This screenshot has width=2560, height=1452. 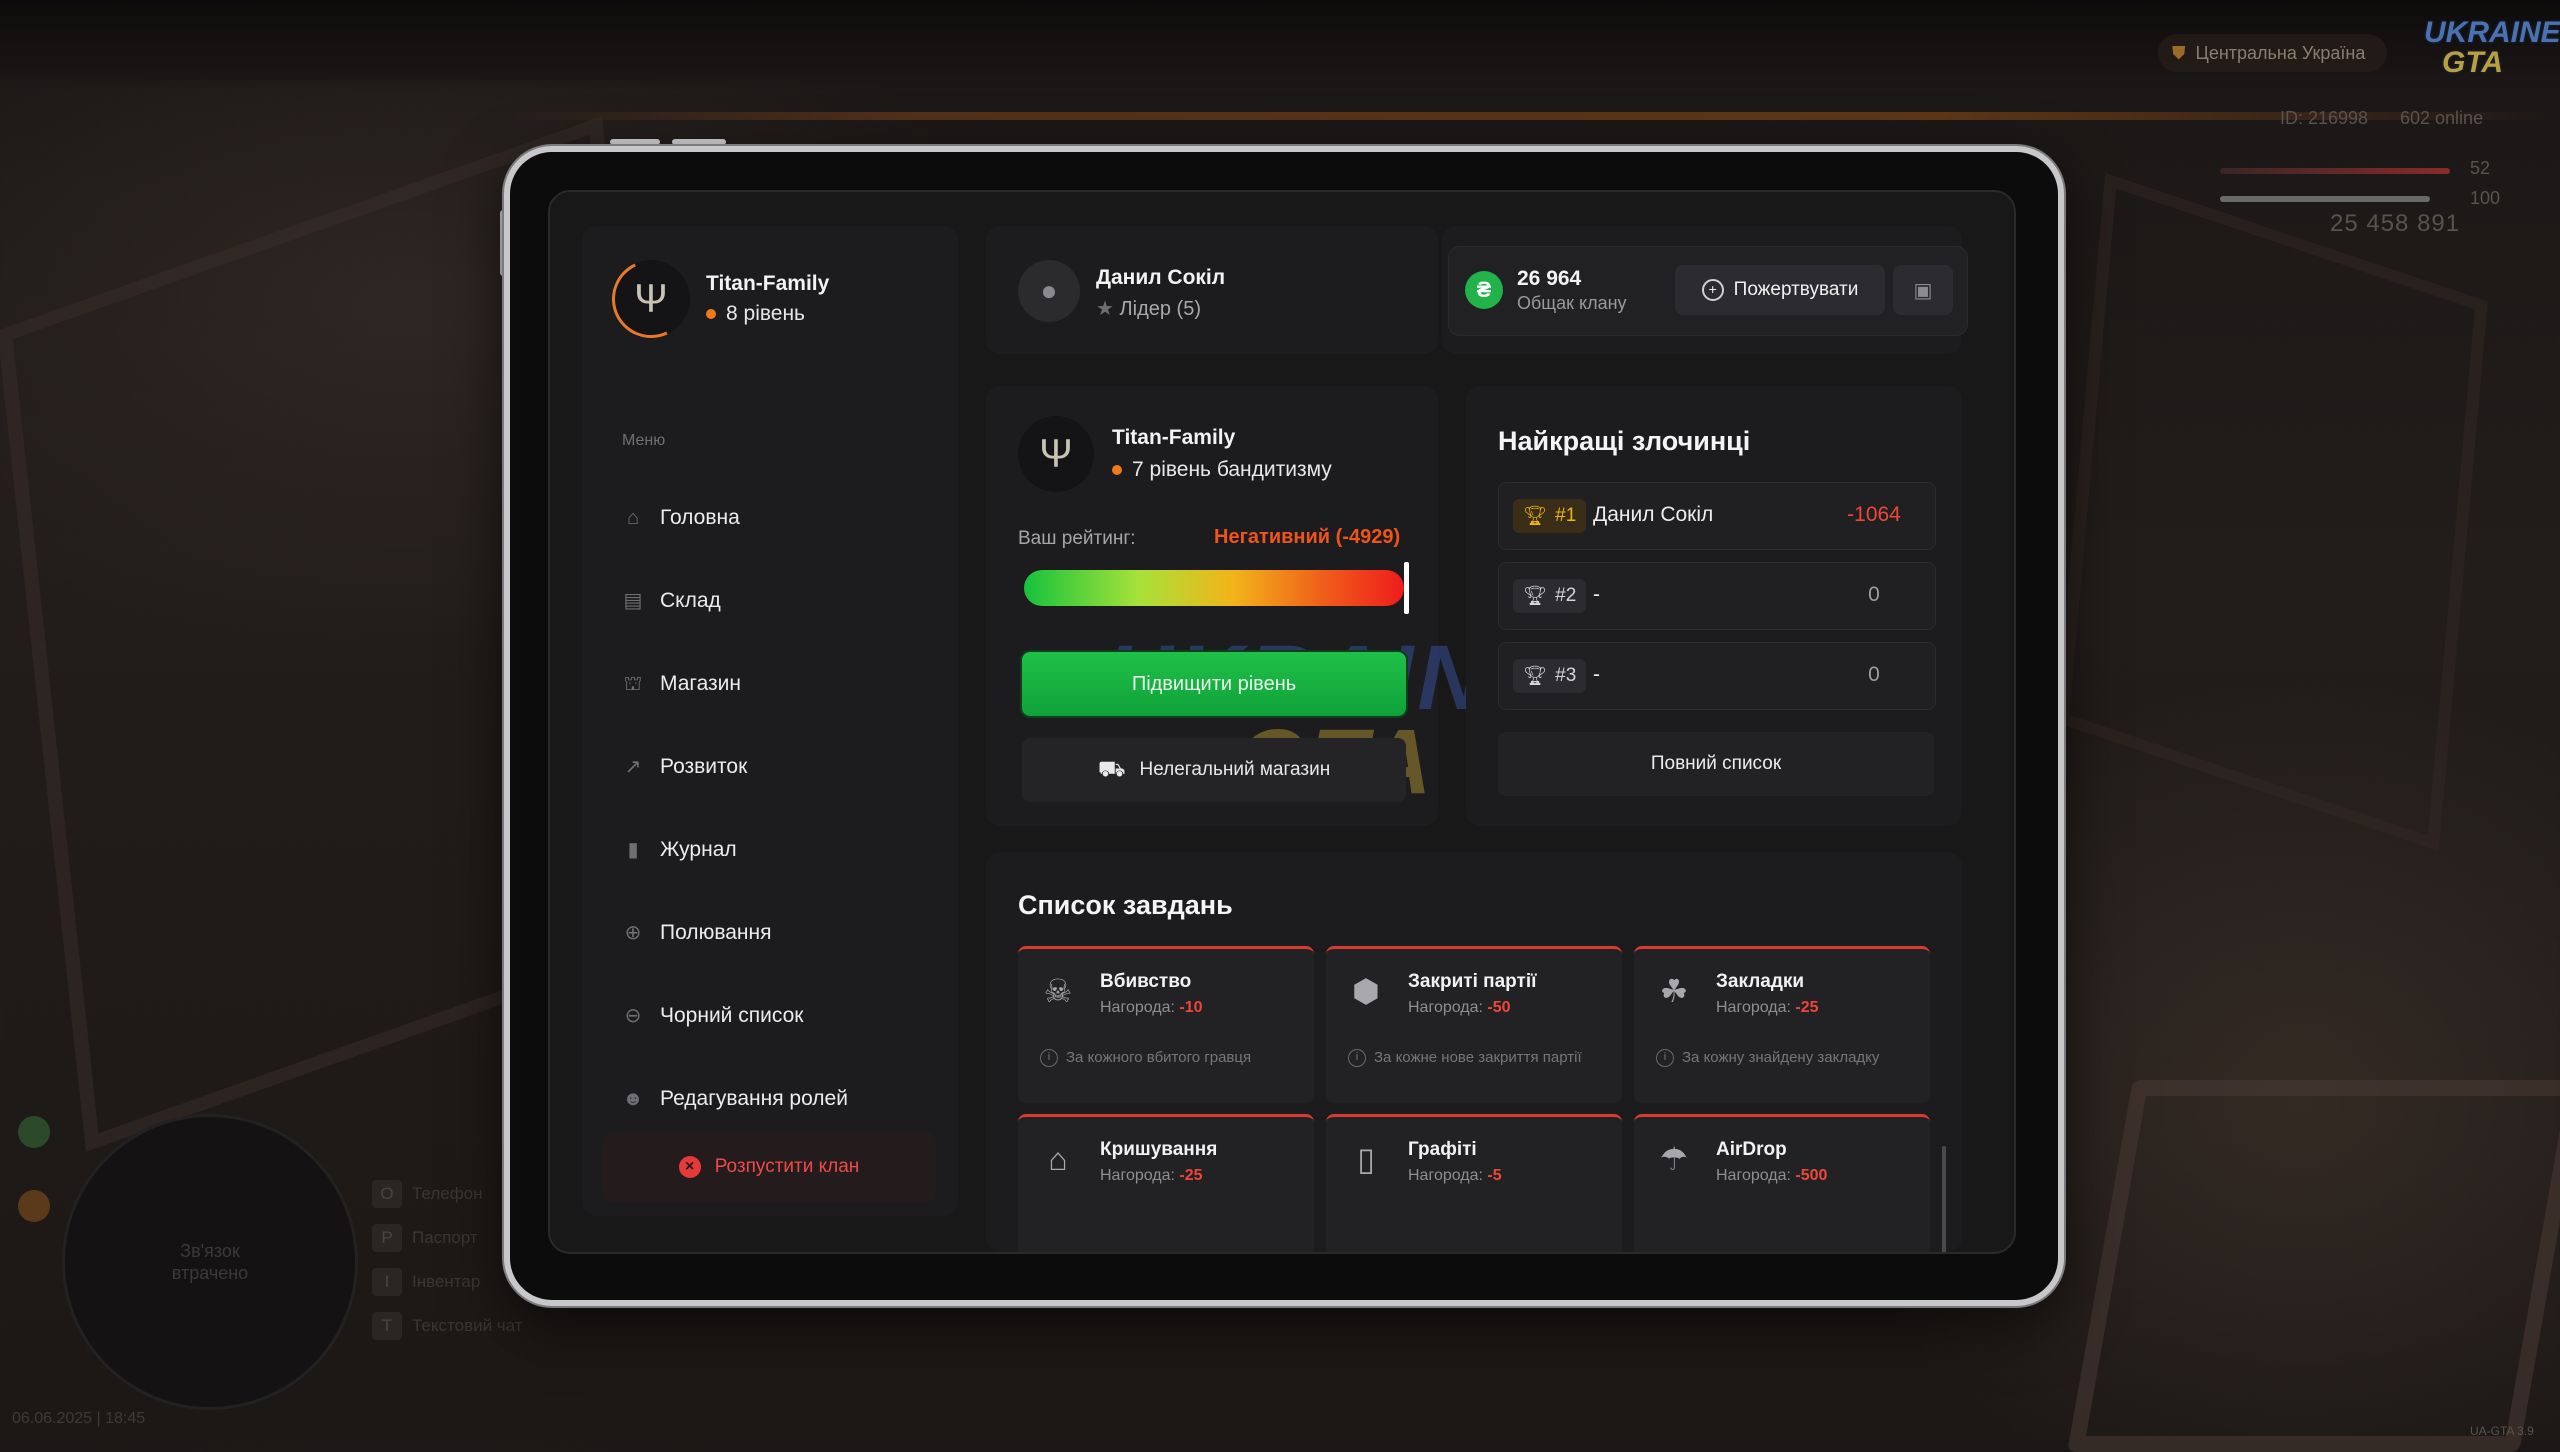 What do you see at coordinates (1212, 290) in the screenshot?
I see `user-card: ● Данил Сокіл ★ Лідер (5)` at bounding box center [1212, 290].